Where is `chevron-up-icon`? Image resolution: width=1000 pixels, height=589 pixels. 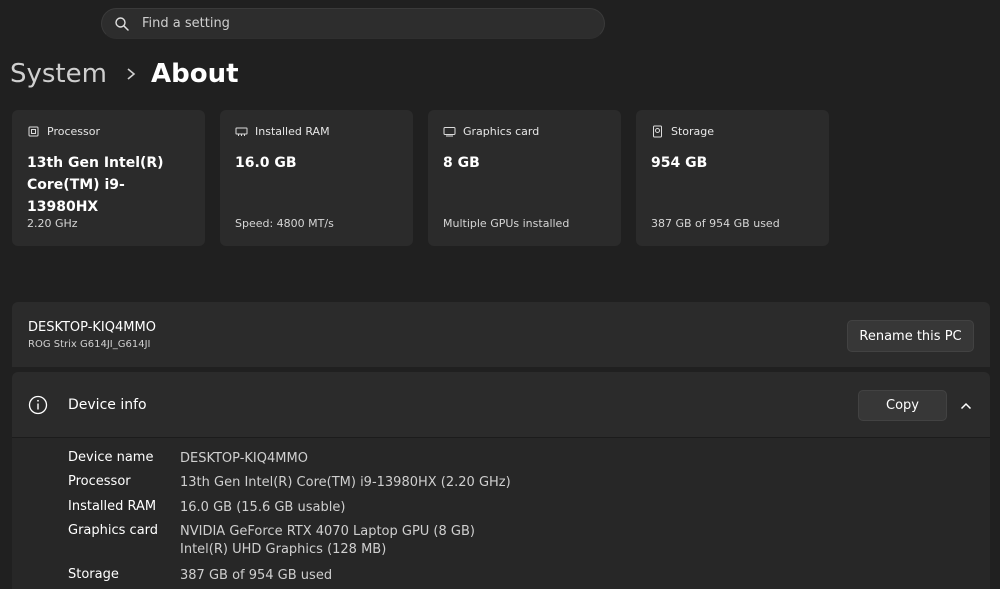 chevron-up-icon is located at coordinates (966, 406).